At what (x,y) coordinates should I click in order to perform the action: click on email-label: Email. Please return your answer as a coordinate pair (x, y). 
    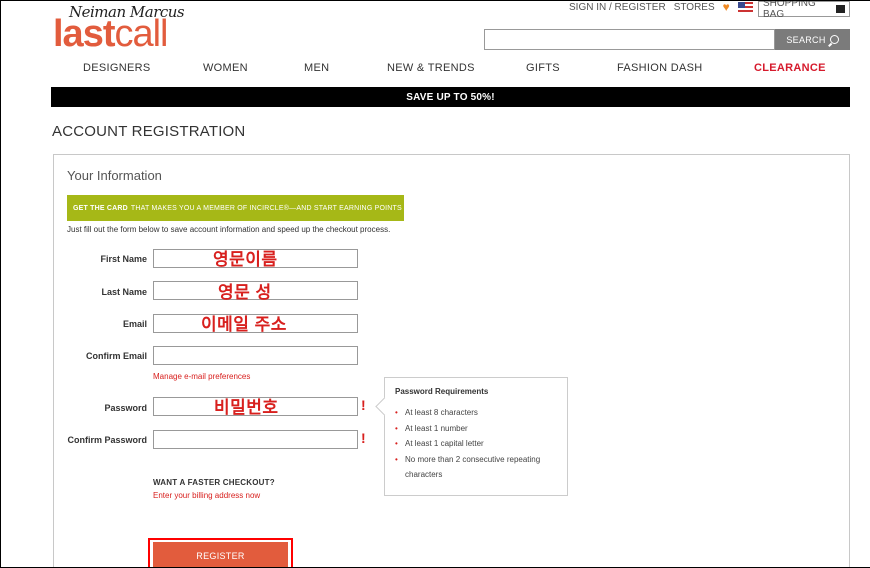
    Looking at the image, I should click on (134, 324).